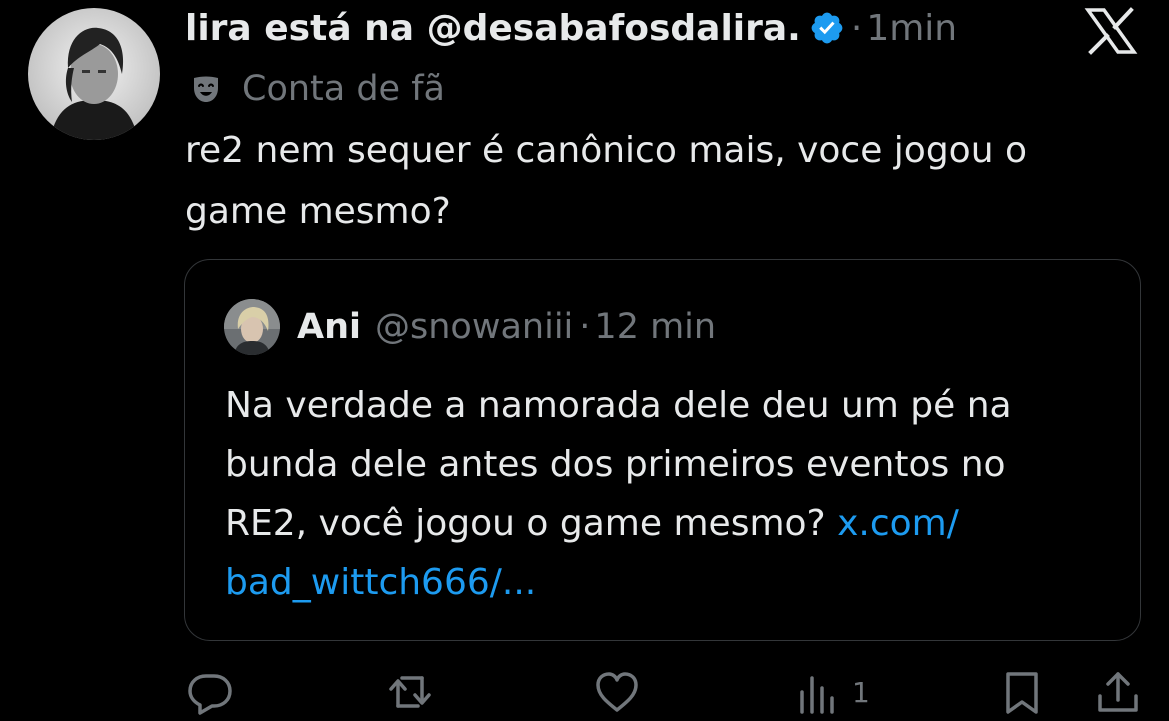  I want to click on account-label: Conta de fã, so click(317, 89).